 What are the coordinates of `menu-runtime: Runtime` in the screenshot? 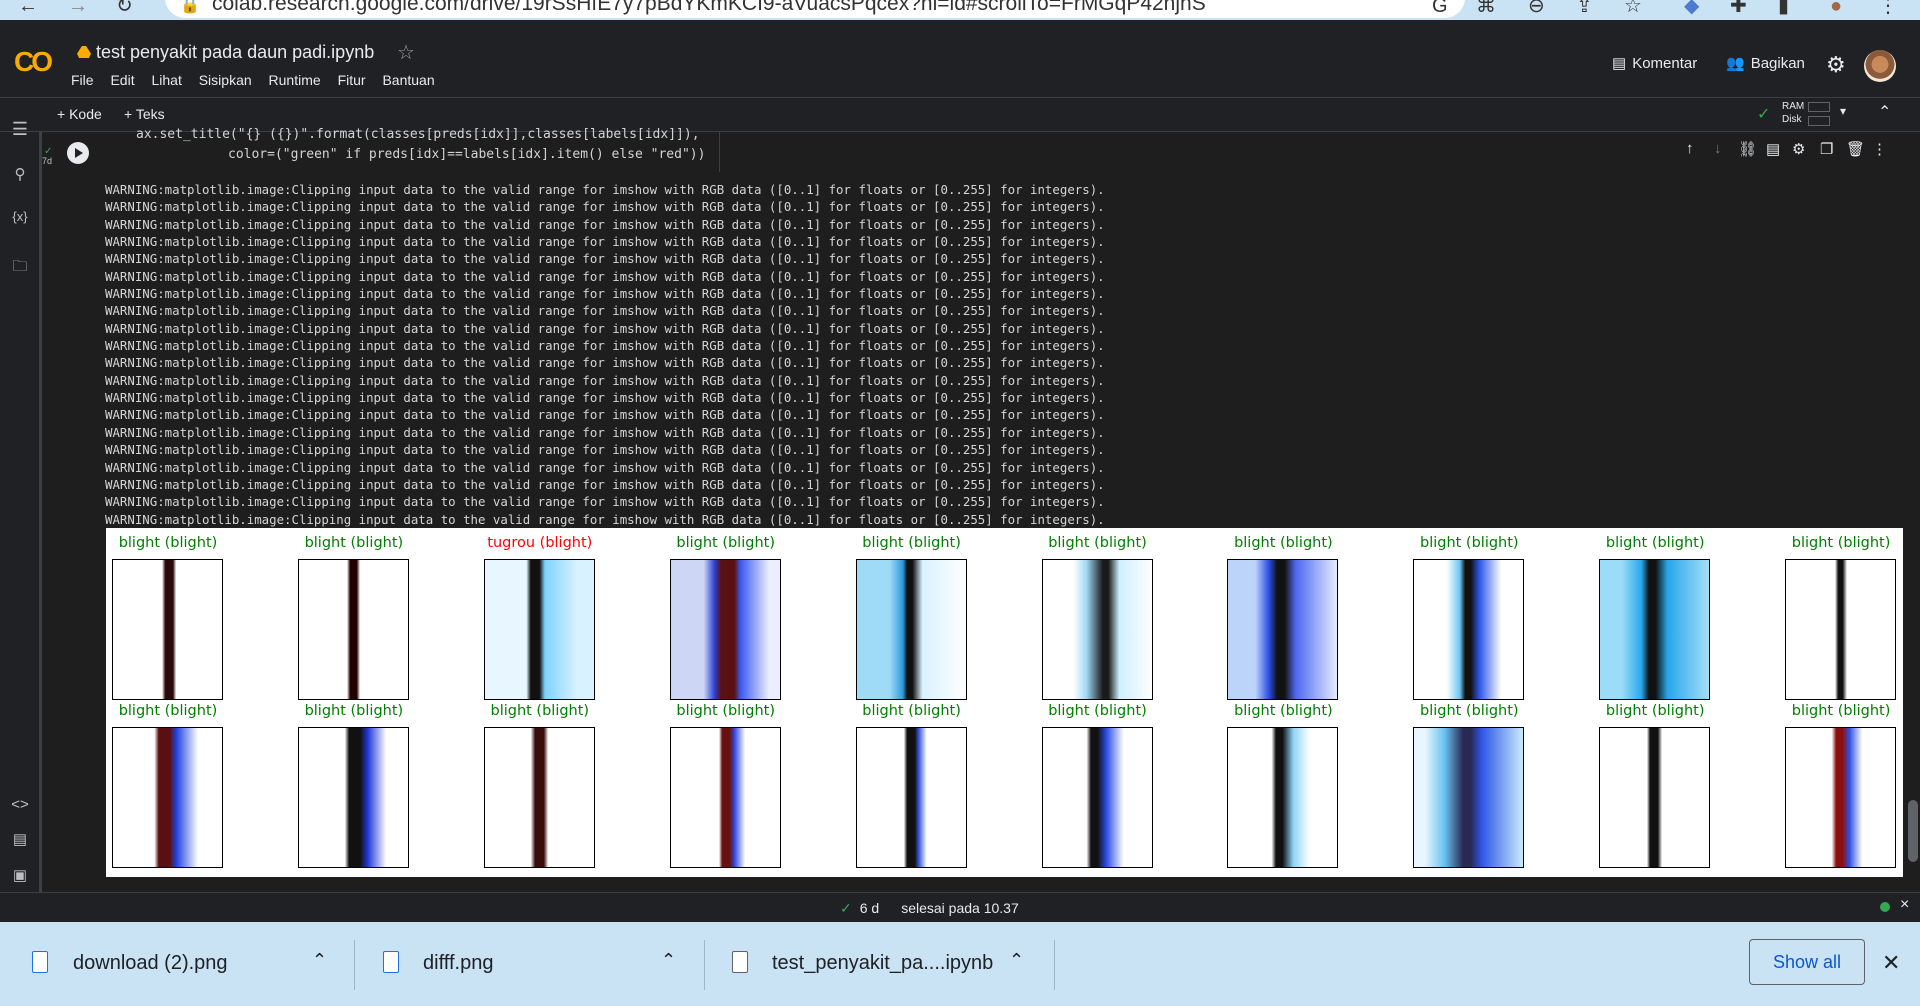 It's located at (295, 80).